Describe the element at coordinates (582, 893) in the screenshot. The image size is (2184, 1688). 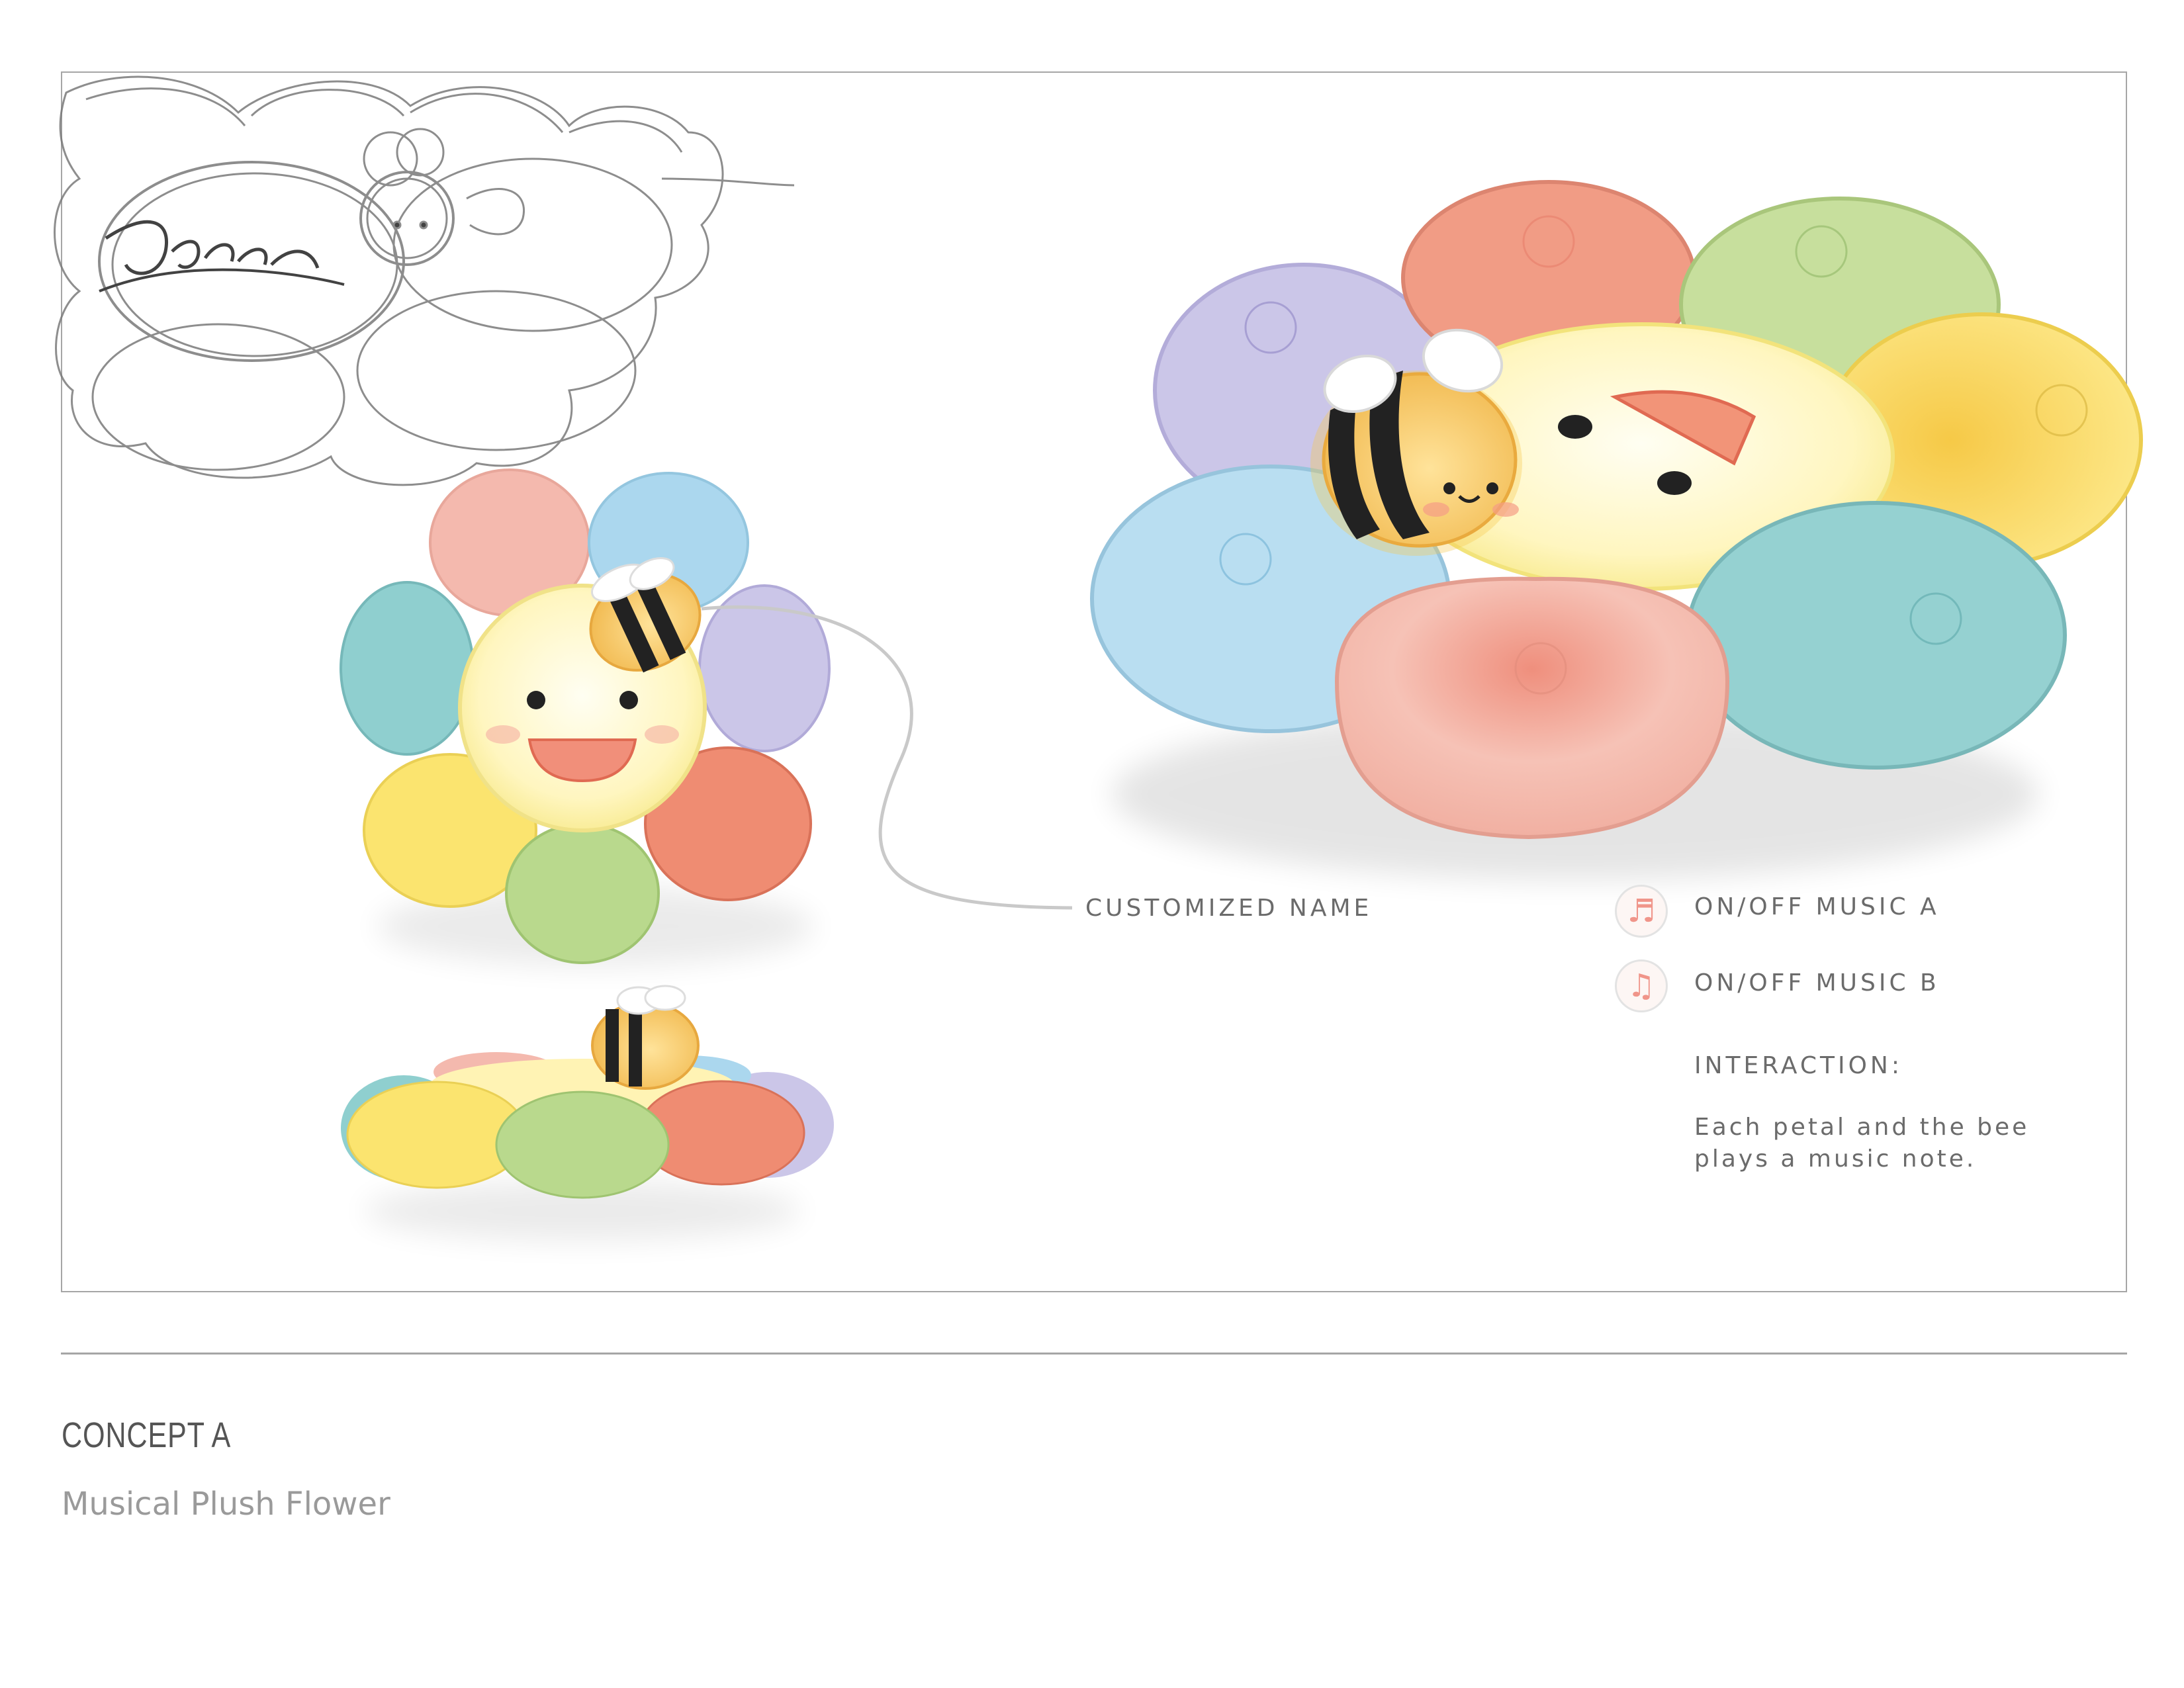
I see `petal-green` at that location.